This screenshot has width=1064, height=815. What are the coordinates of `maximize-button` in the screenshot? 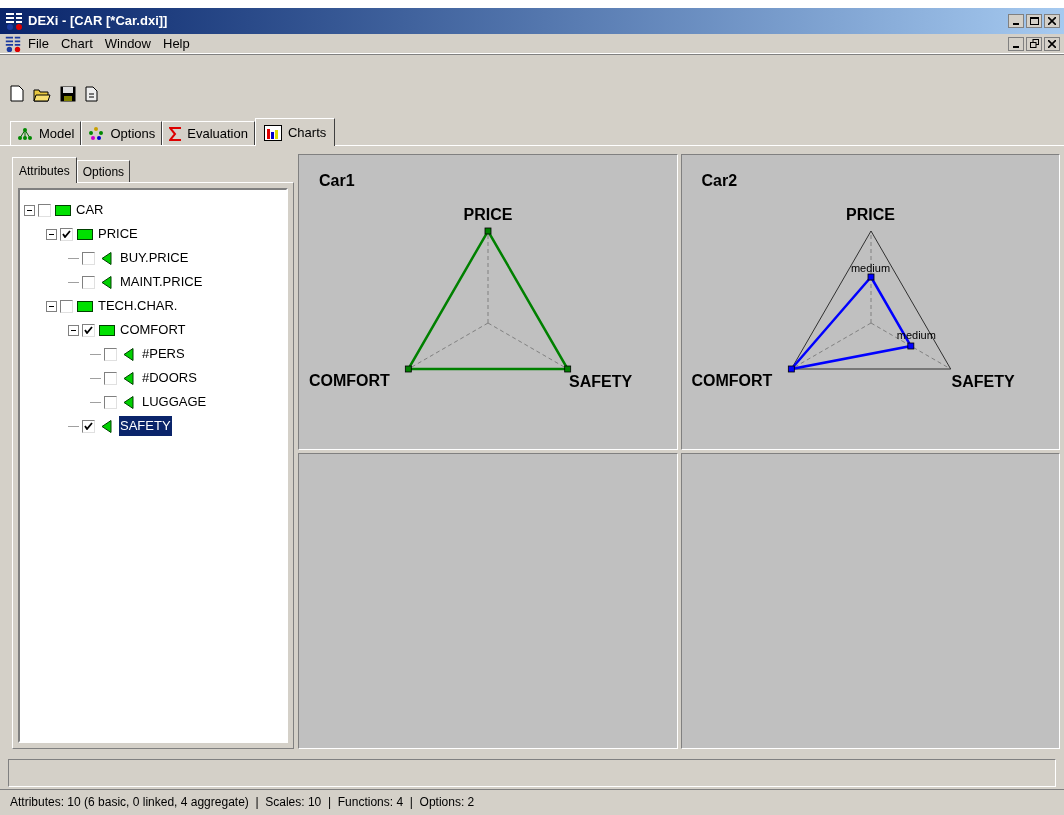 It's located at (1034, 21).